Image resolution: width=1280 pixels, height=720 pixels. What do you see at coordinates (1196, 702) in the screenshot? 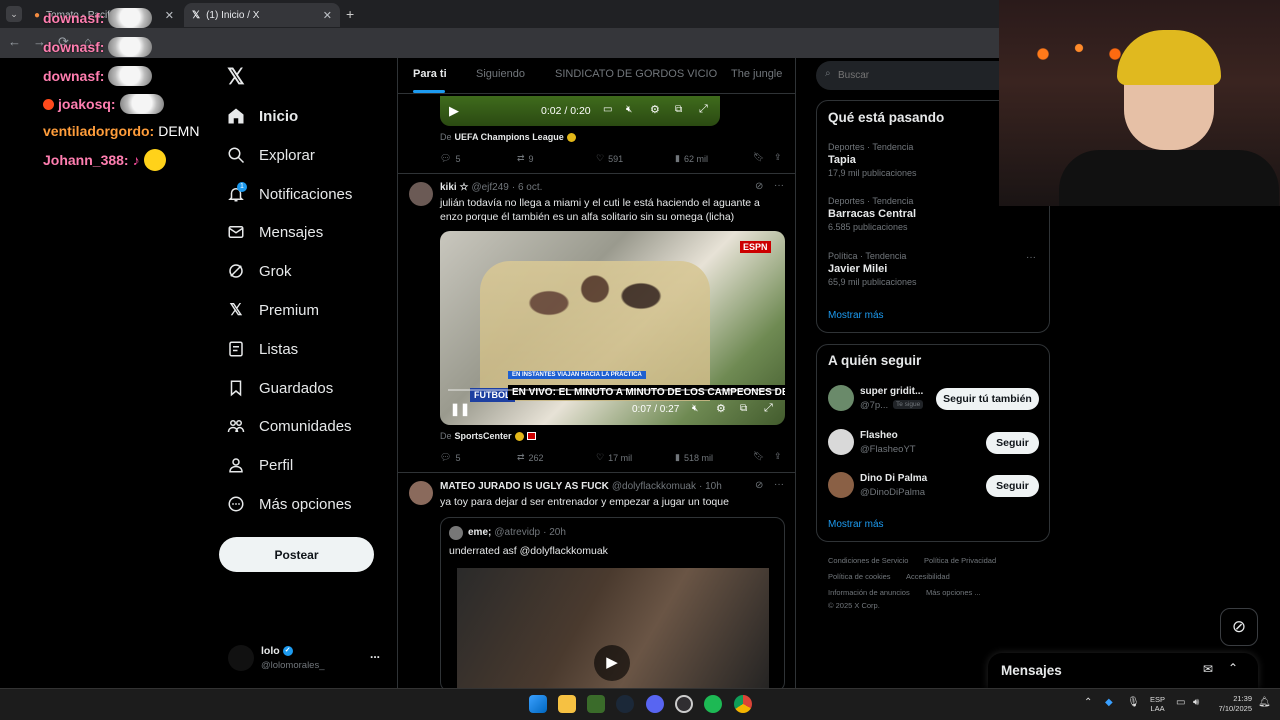
I see `volume-icon: 🔊︎` at bounding box center [1196, 702].